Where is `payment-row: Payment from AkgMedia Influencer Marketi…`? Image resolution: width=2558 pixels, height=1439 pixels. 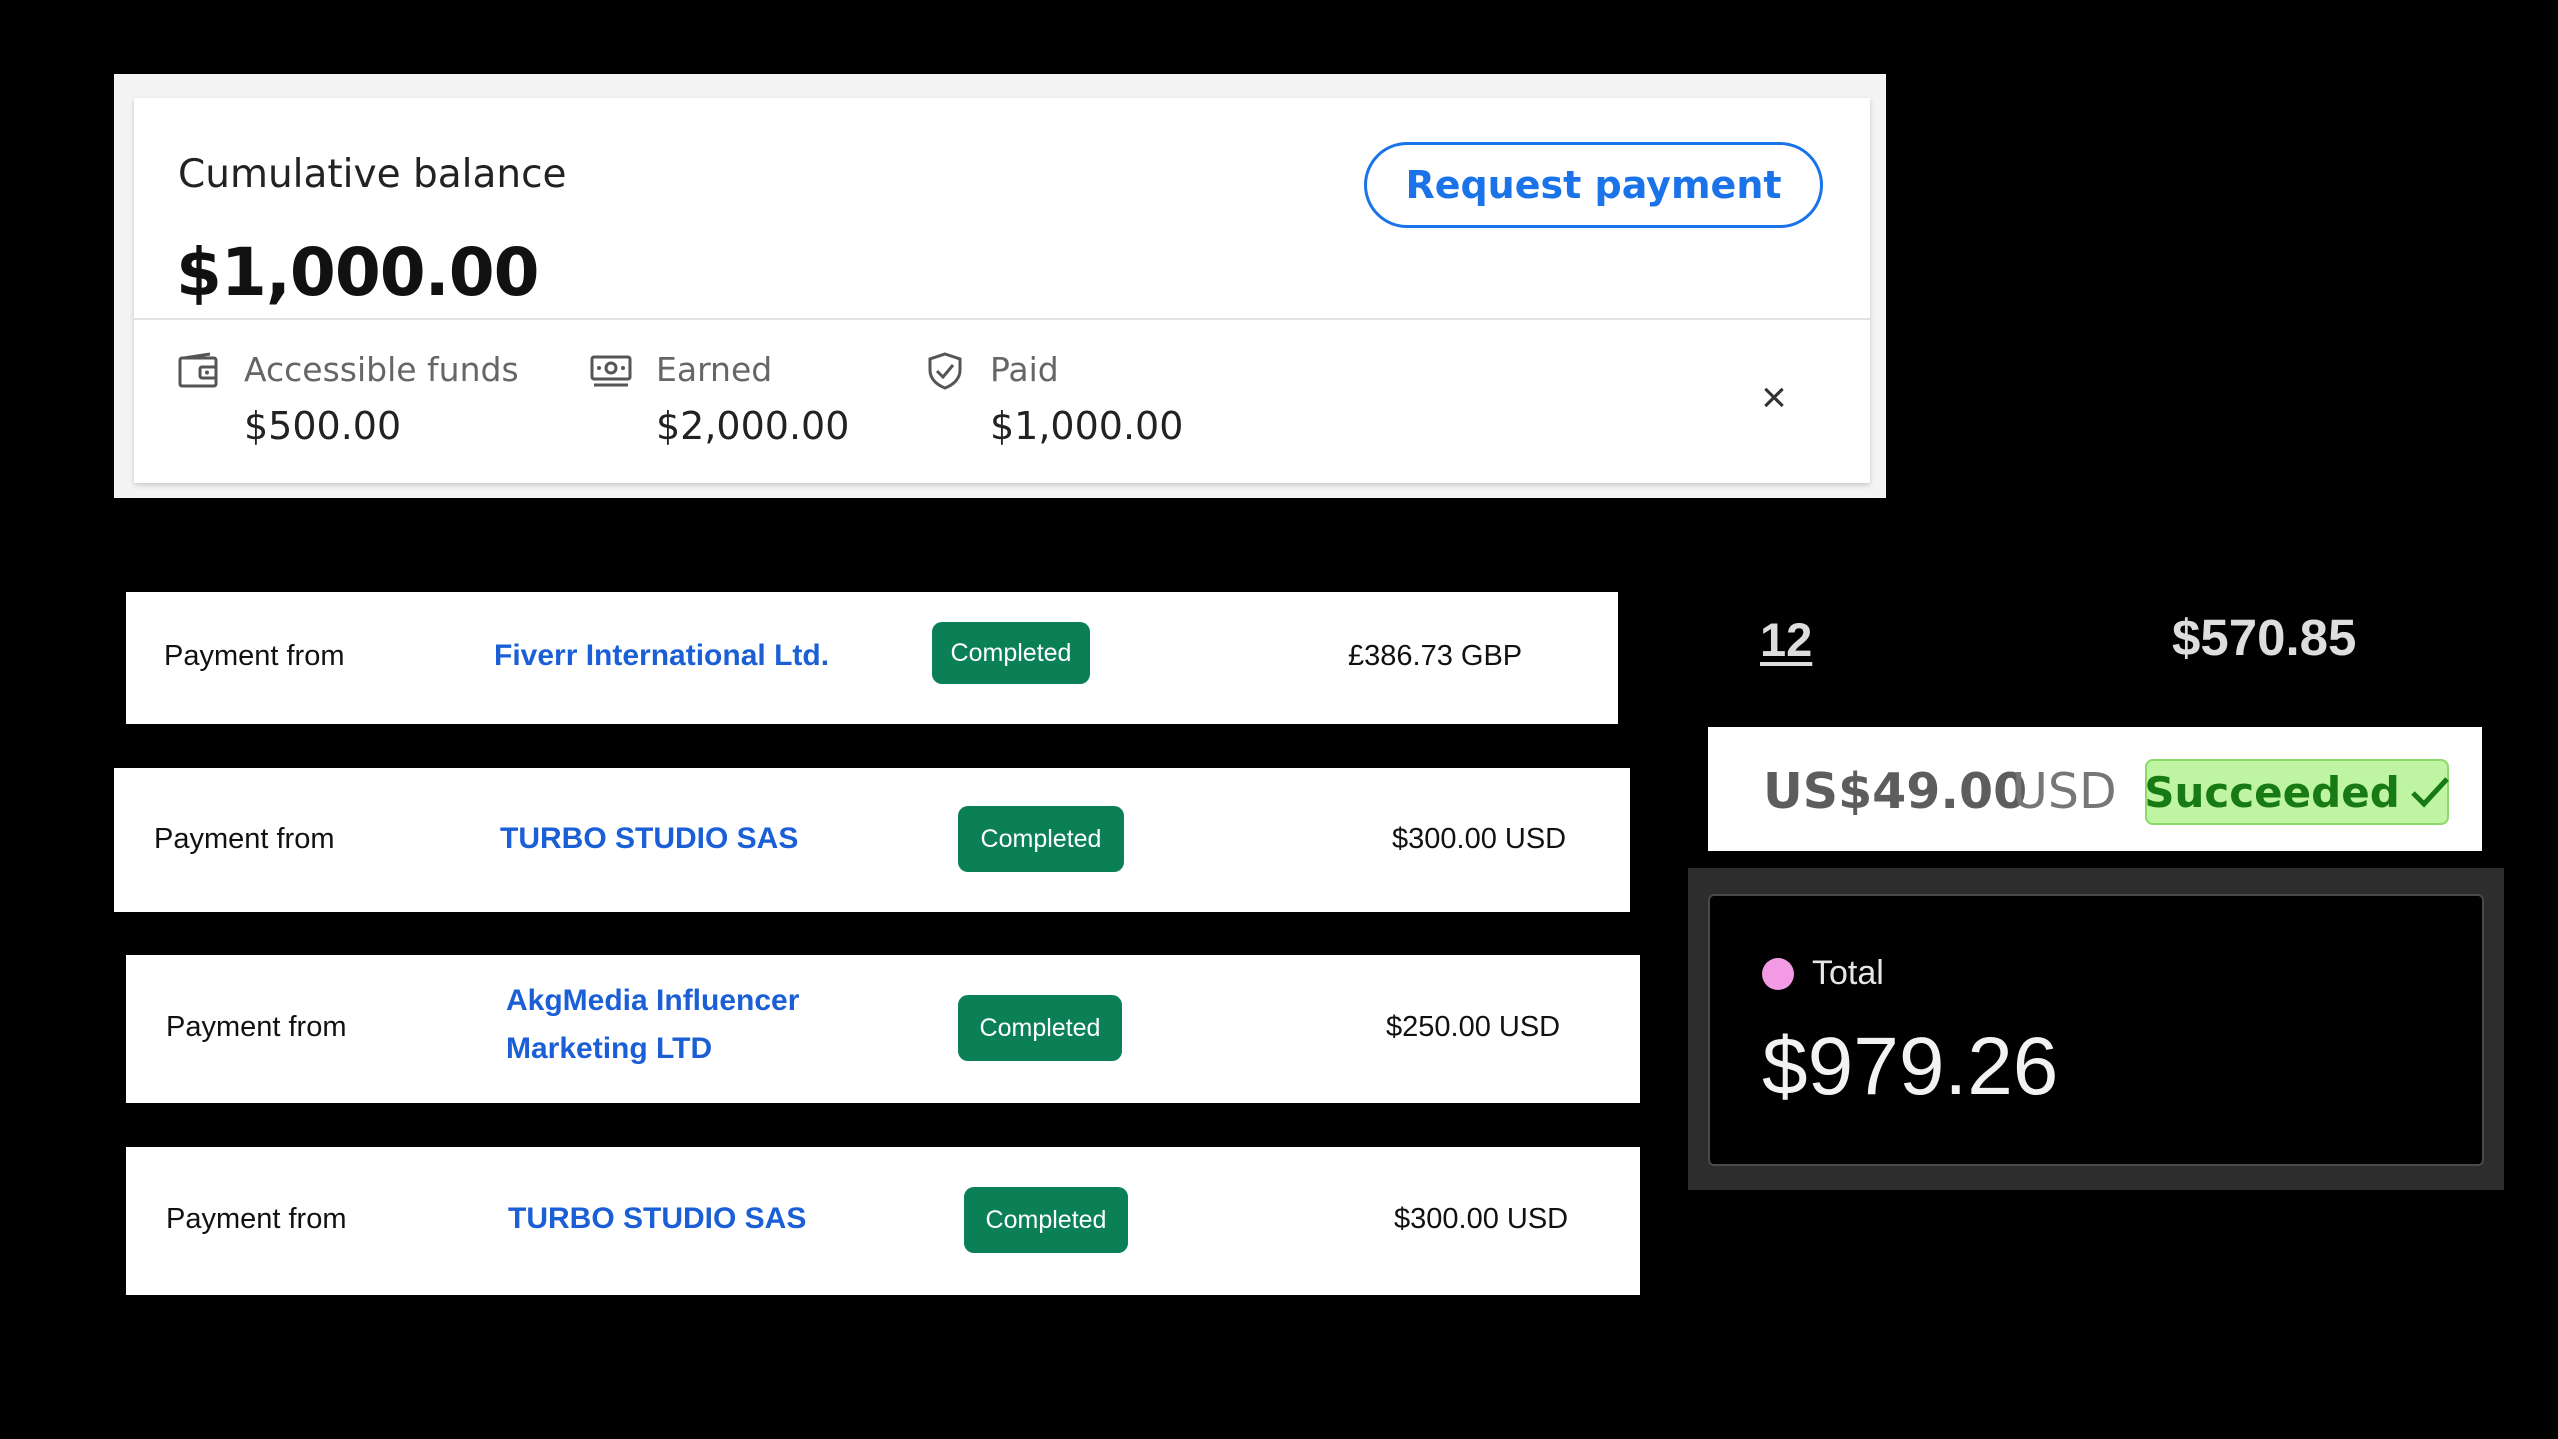 payment-row: Payment from AkgMedia Influencer Marketi… is located at coordinates (883, 1029).